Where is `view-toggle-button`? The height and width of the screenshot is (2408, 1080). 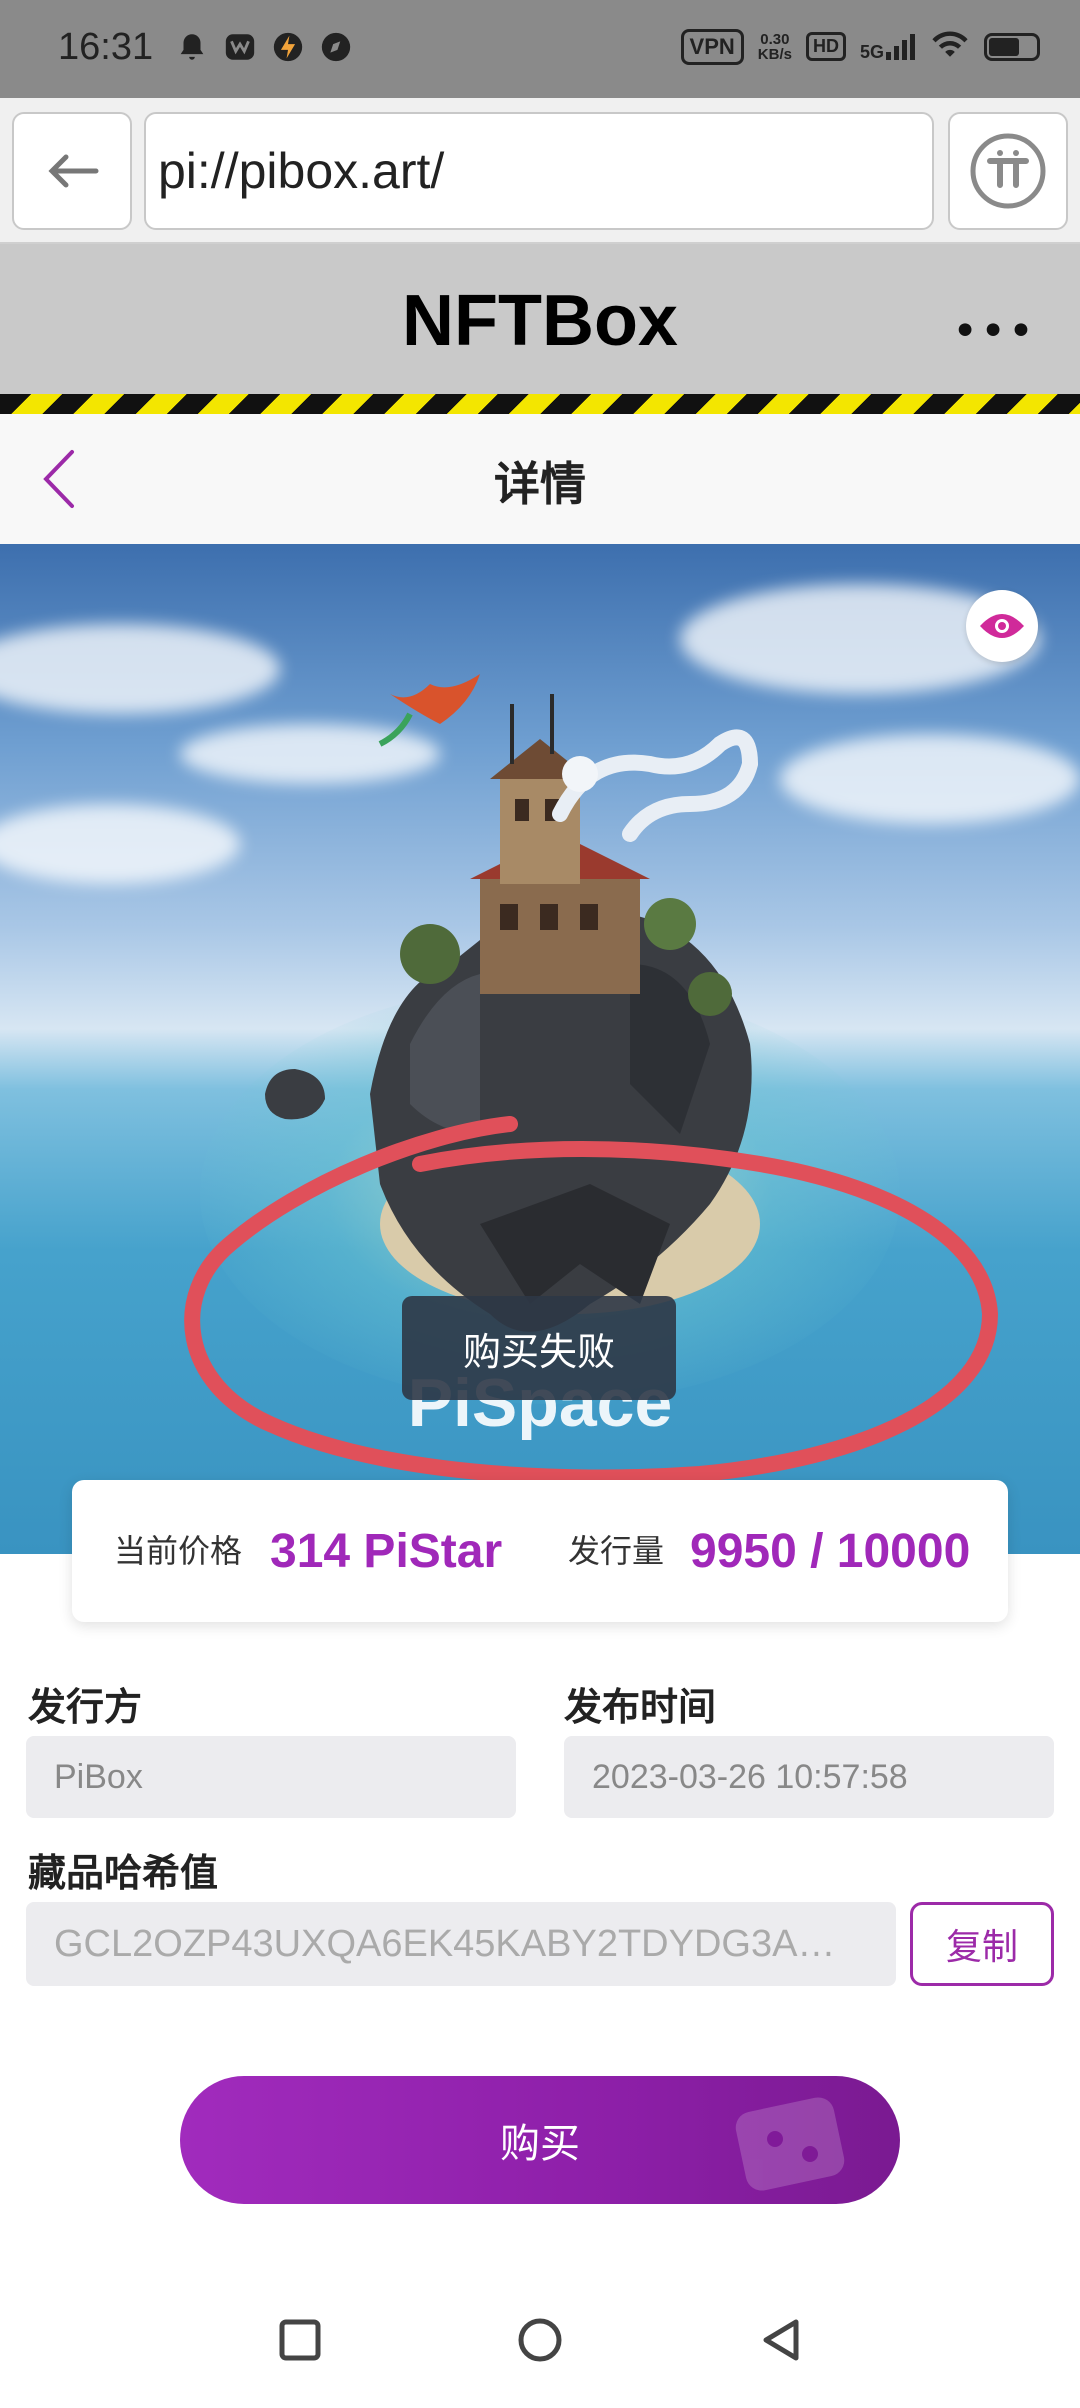
view-toggle-button is located at coordinates (1002, 626).